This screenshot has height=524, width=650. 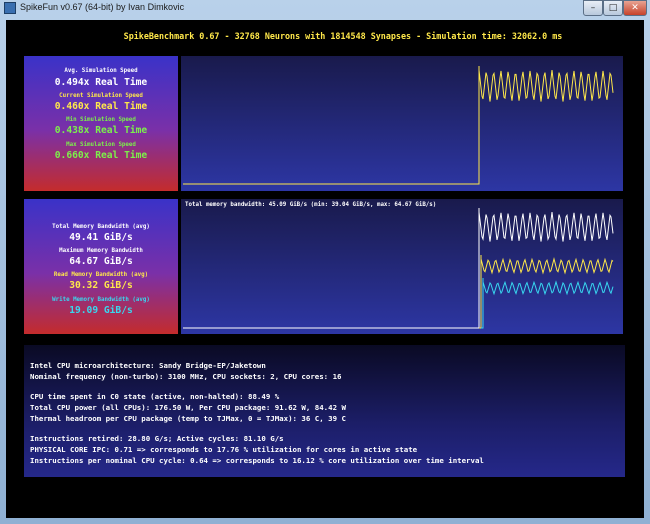 I want to click on current-speed-value: 0.460x Real Time, so click(x=101, y=106).